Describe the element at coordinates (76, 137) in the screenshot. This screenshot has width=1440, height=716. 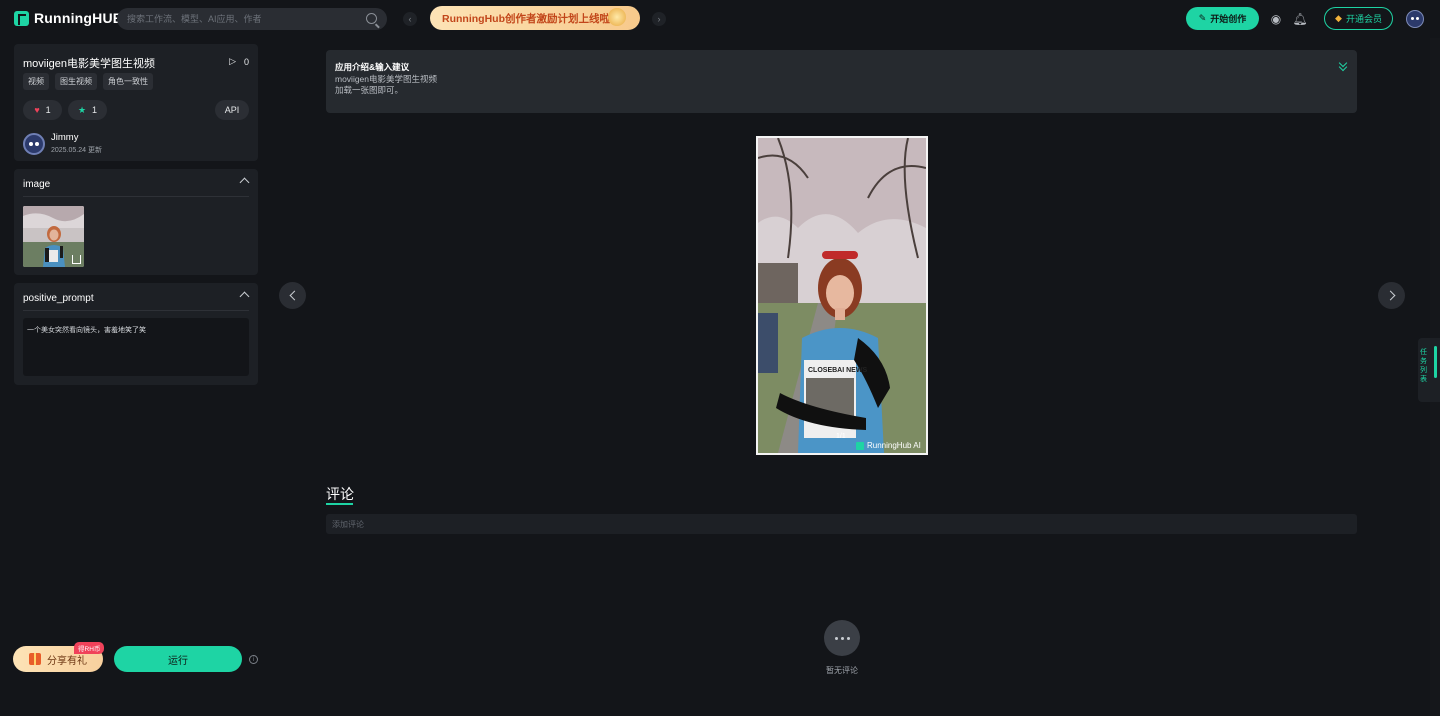
I see `author-name: Jimmy` at that location.